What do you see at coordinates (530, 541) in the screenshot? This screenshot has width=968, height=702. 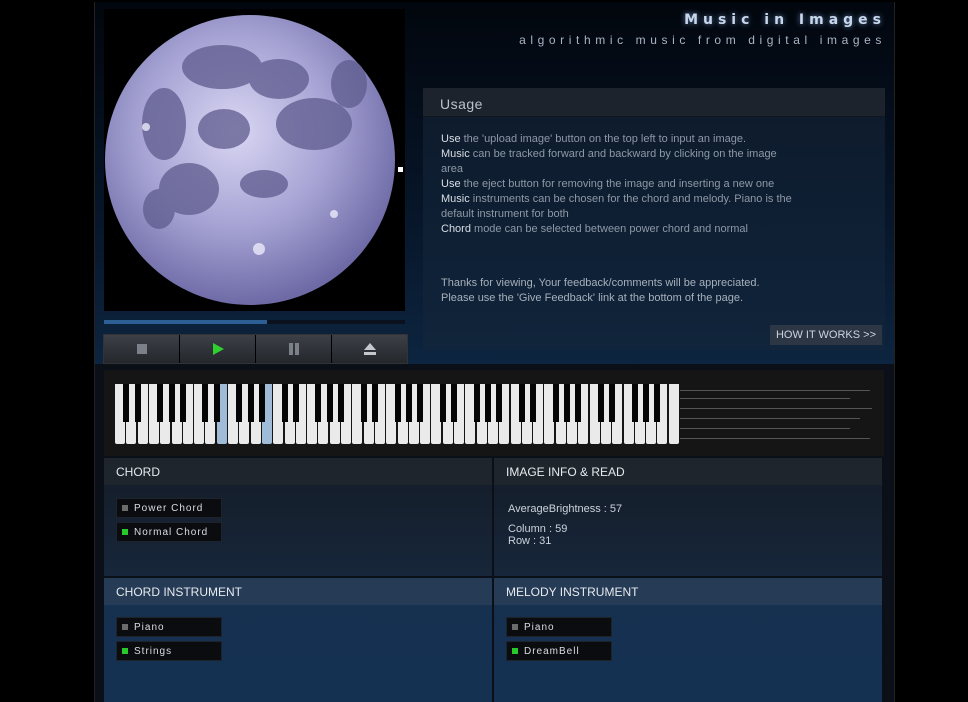 I see `row-readout: Row : 31` at bounding box center [530, 541].